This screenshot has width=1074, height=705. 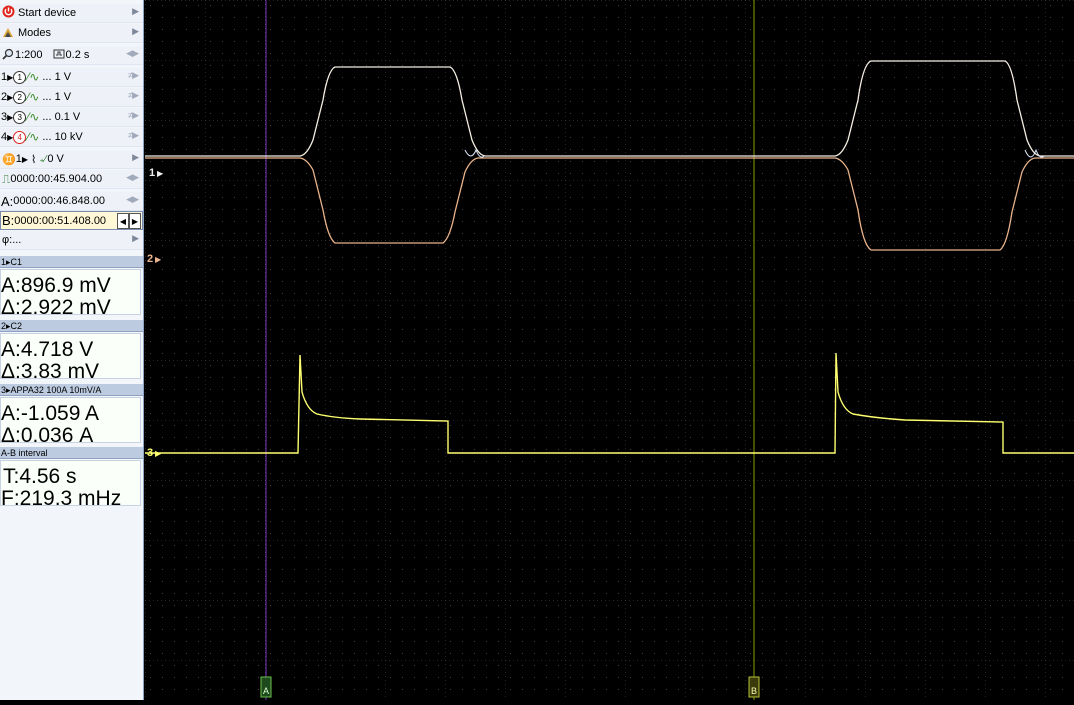 What do you see at coordinates (6, 178) in the screenshot?
I see `waveform-icon: ⎍` at bounding box center [6, 178].